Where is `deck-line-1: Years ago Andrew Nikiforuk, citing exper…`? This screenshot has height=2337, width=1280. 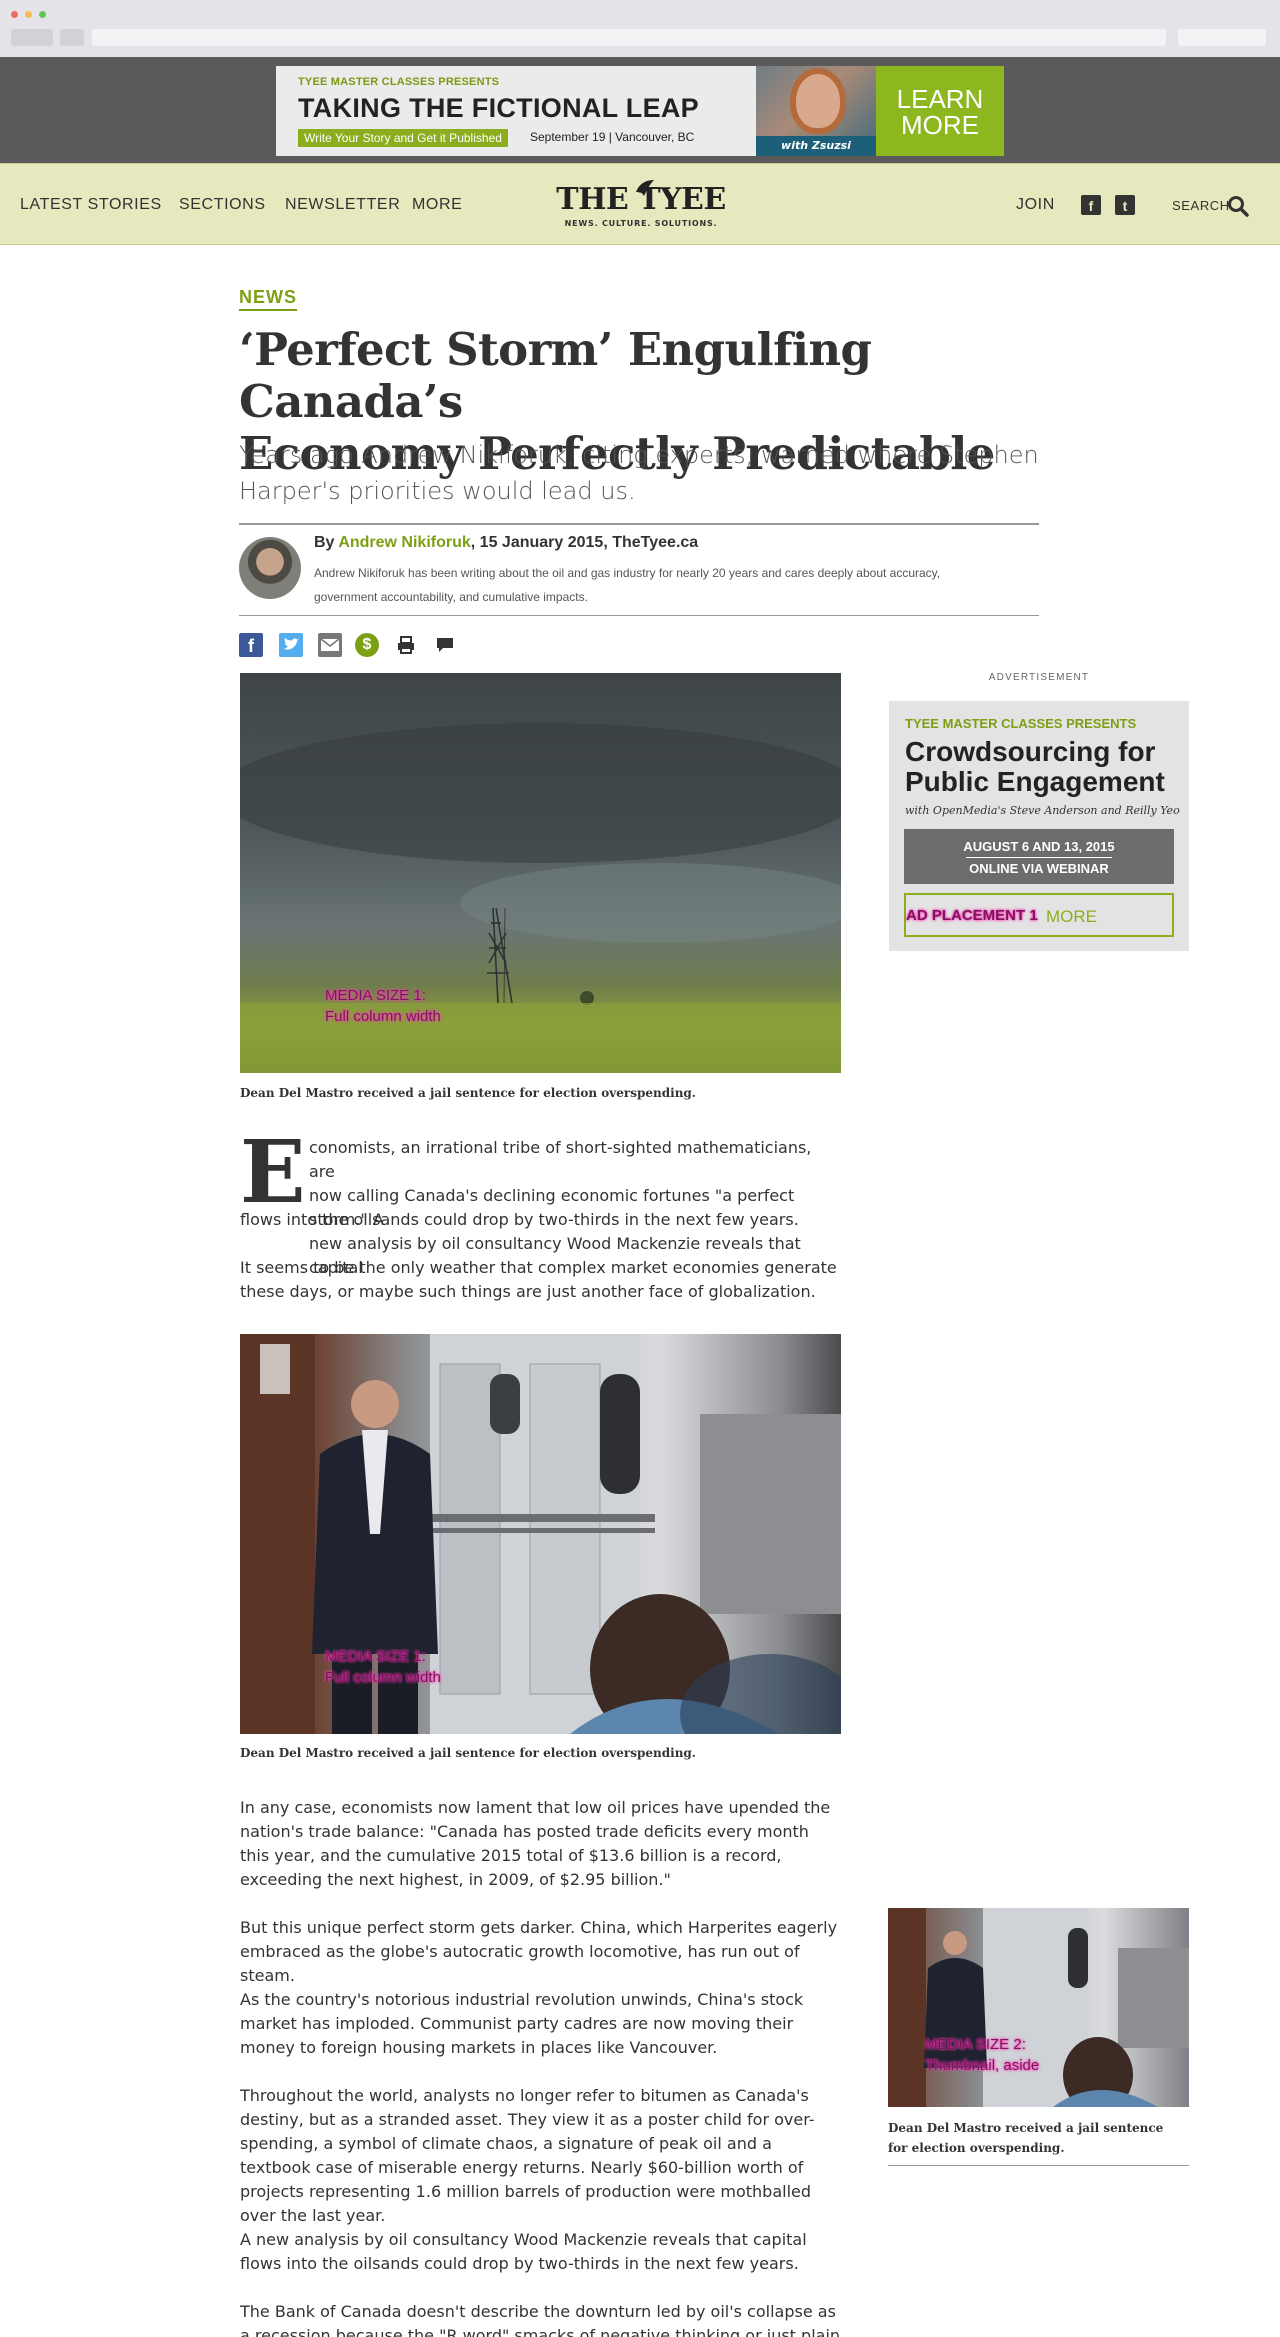 deck-line-1: Years ago Andrew Nikiforuk, citing exper… is located at coordinates (639, 455).